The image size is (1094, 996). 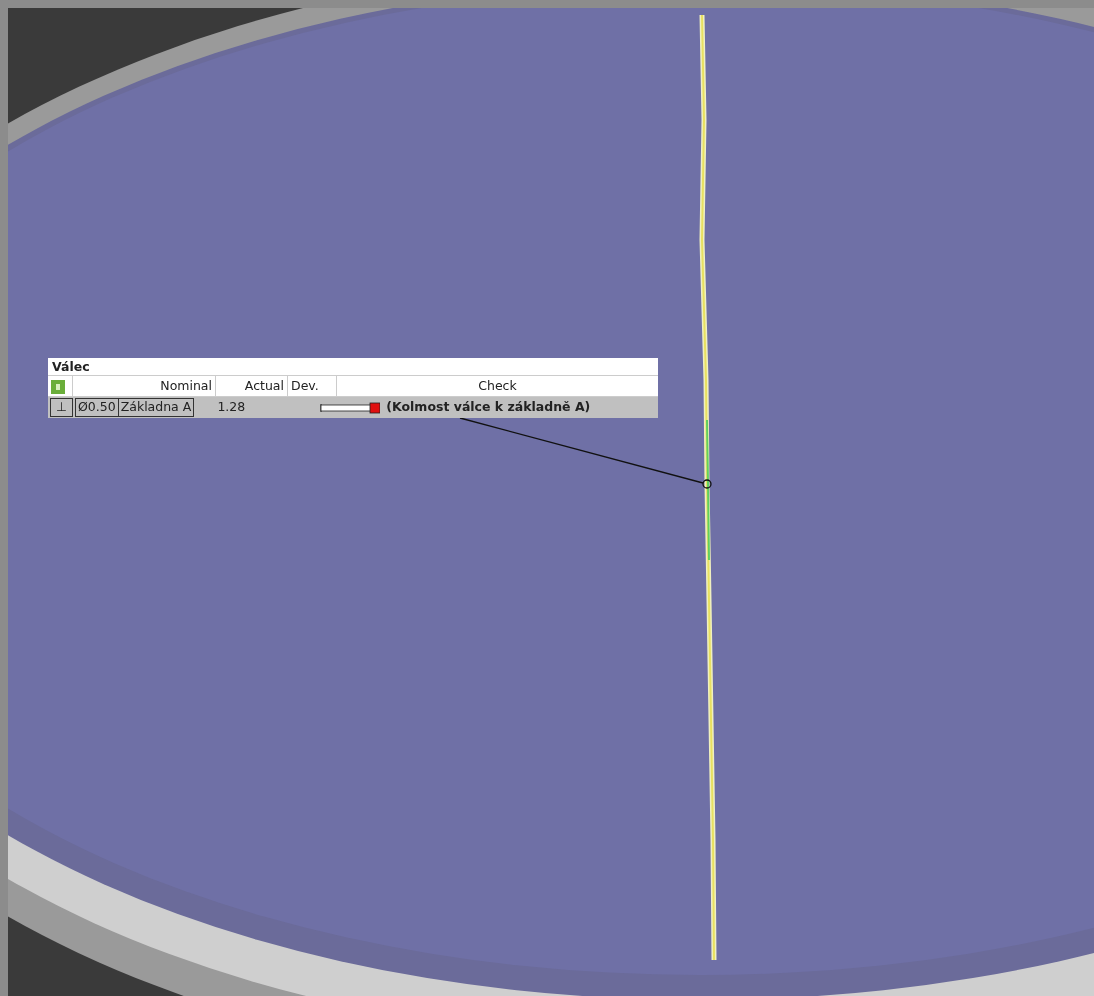 What do you see at coordinates (305, 385) in the screenshot?
I see `column-header: Dev.` at bounding box center [305, 385].